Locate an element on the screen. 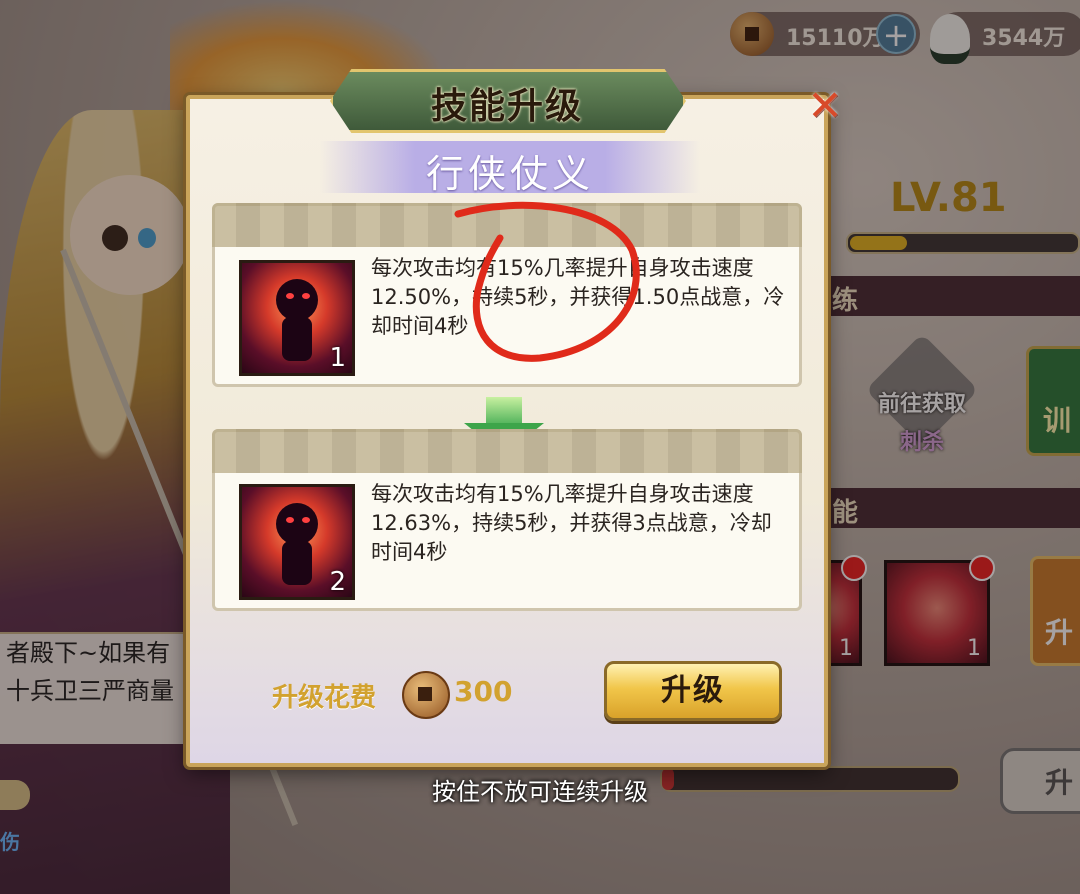  coin-icon is located at coordinates (426, 695).